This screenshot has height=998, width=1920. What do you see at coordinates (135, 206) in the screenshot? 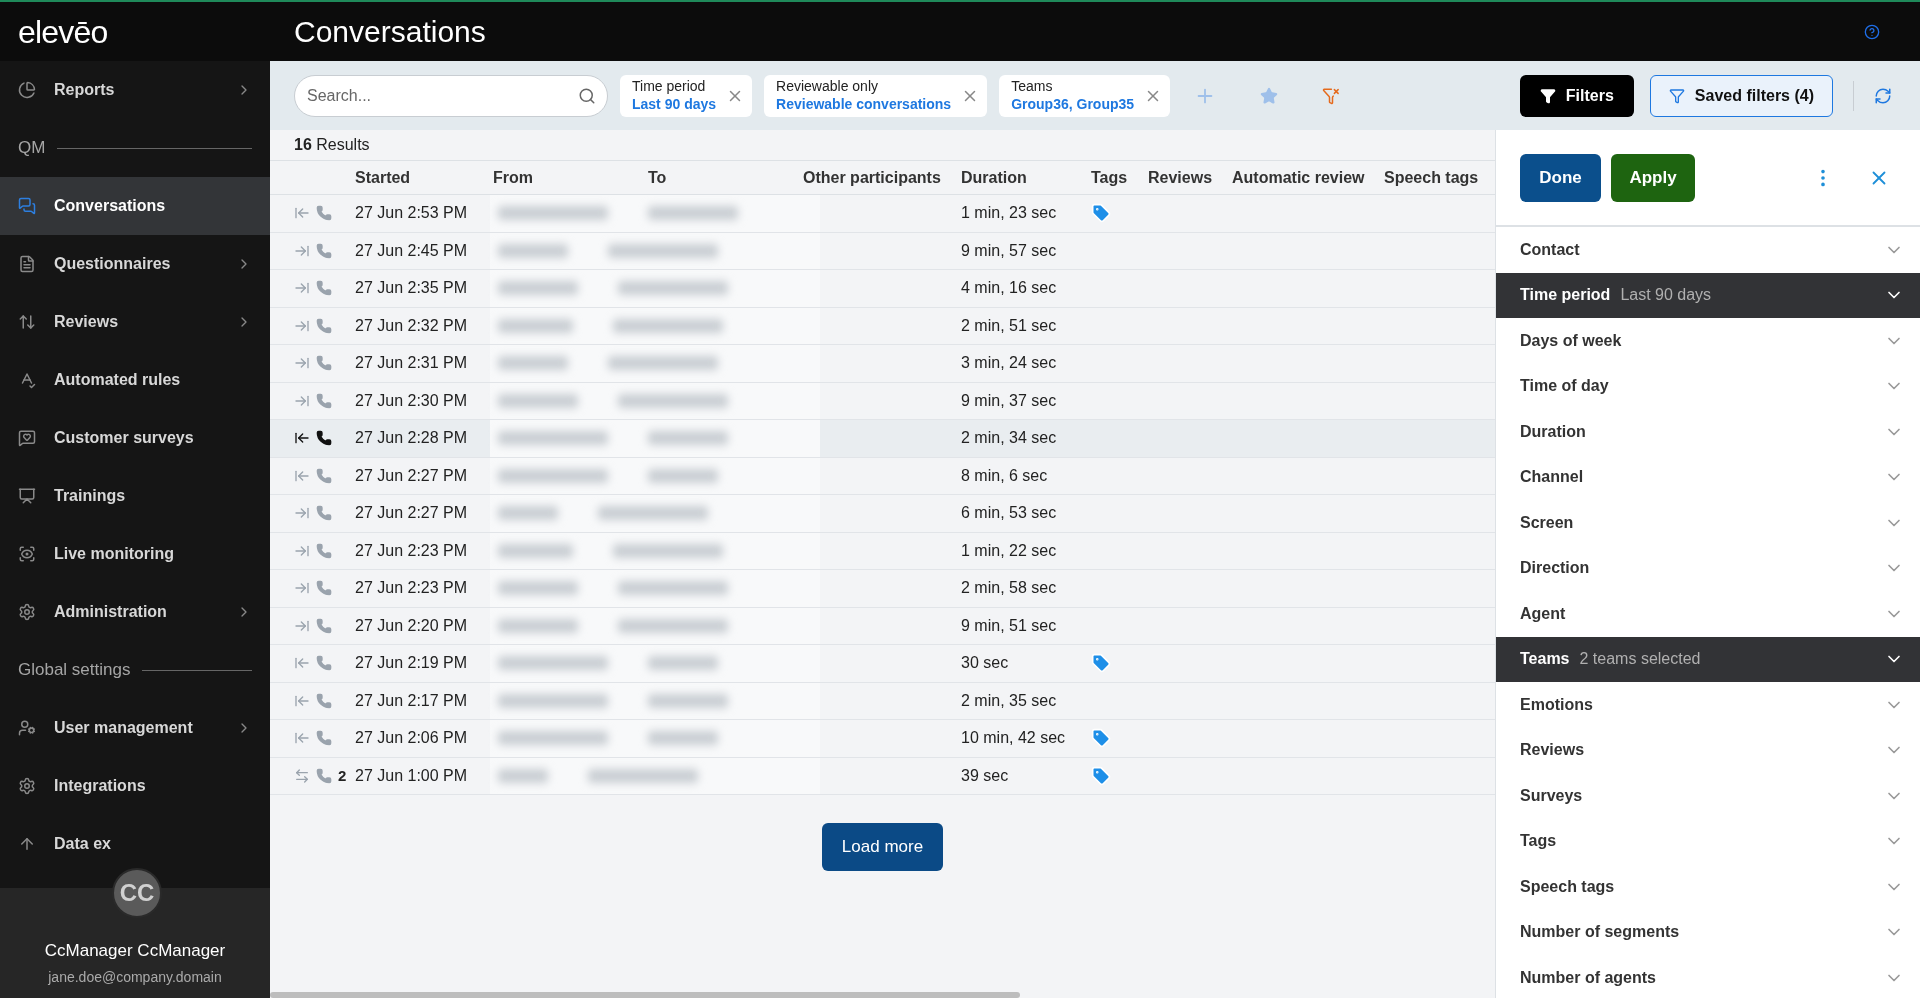
I see `nav-item: Conversations` at bounding box center [135, 206].